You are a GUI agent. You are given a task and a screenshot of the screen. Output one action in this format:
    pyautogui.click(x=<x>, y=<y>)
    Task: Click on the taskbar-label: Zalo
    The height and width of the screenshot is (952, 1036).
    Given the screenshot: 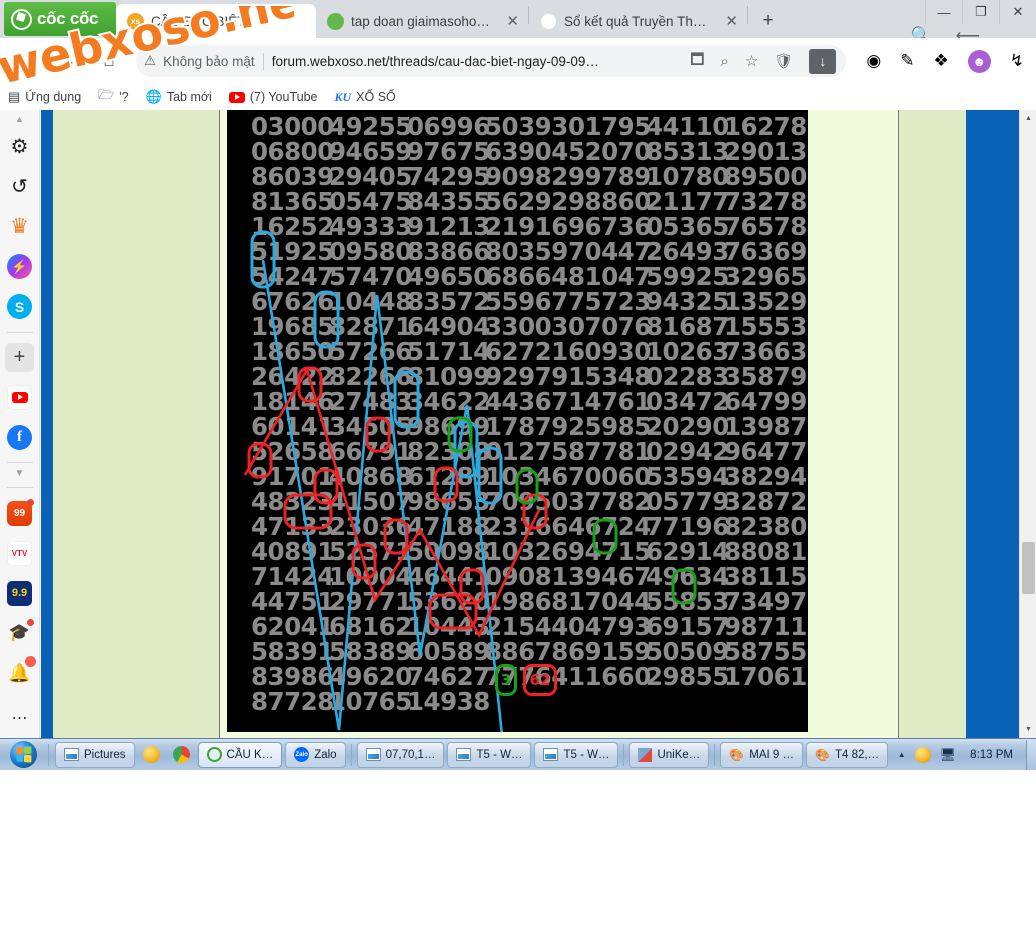 What is the action you would take?
    pyautogui.click(x=325, y=754)
    